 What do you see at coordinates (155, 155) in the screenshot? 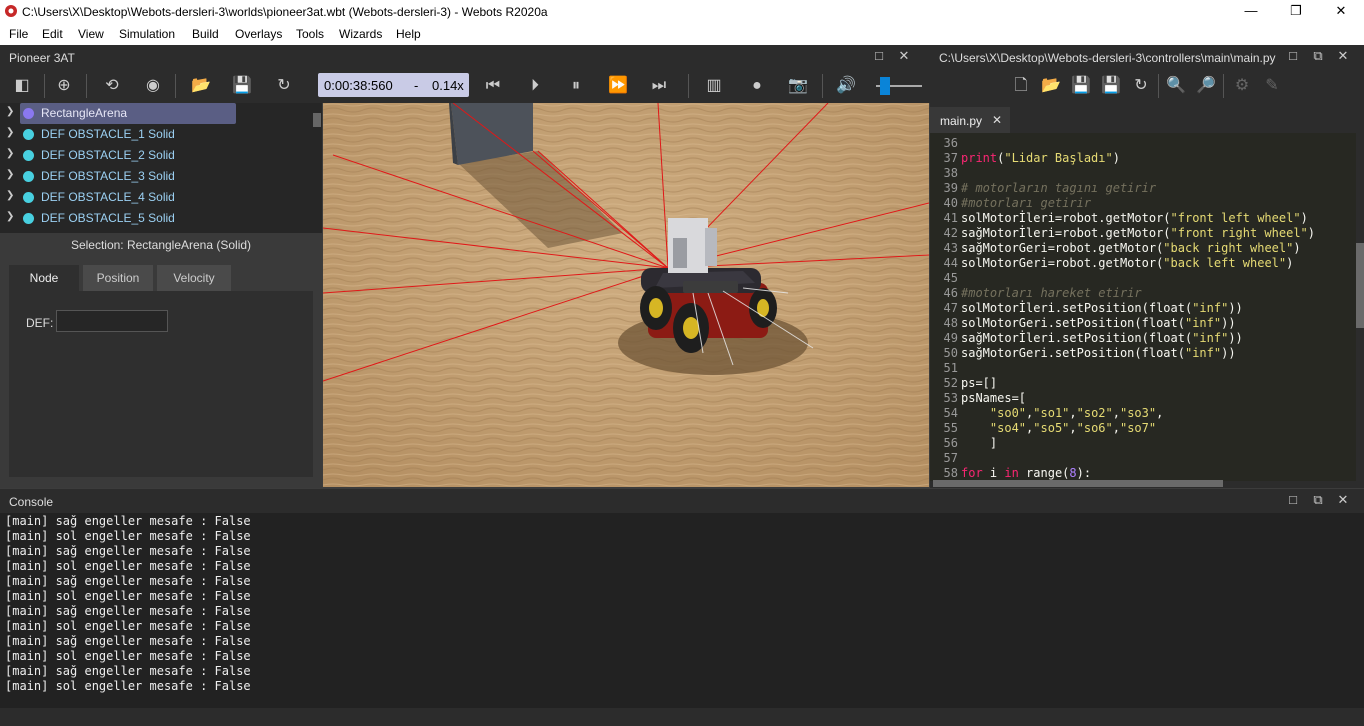
I see `scene-tree-item: ❯ DEF OBSTACLE_2 Solid` at bounding box center [155, 155].